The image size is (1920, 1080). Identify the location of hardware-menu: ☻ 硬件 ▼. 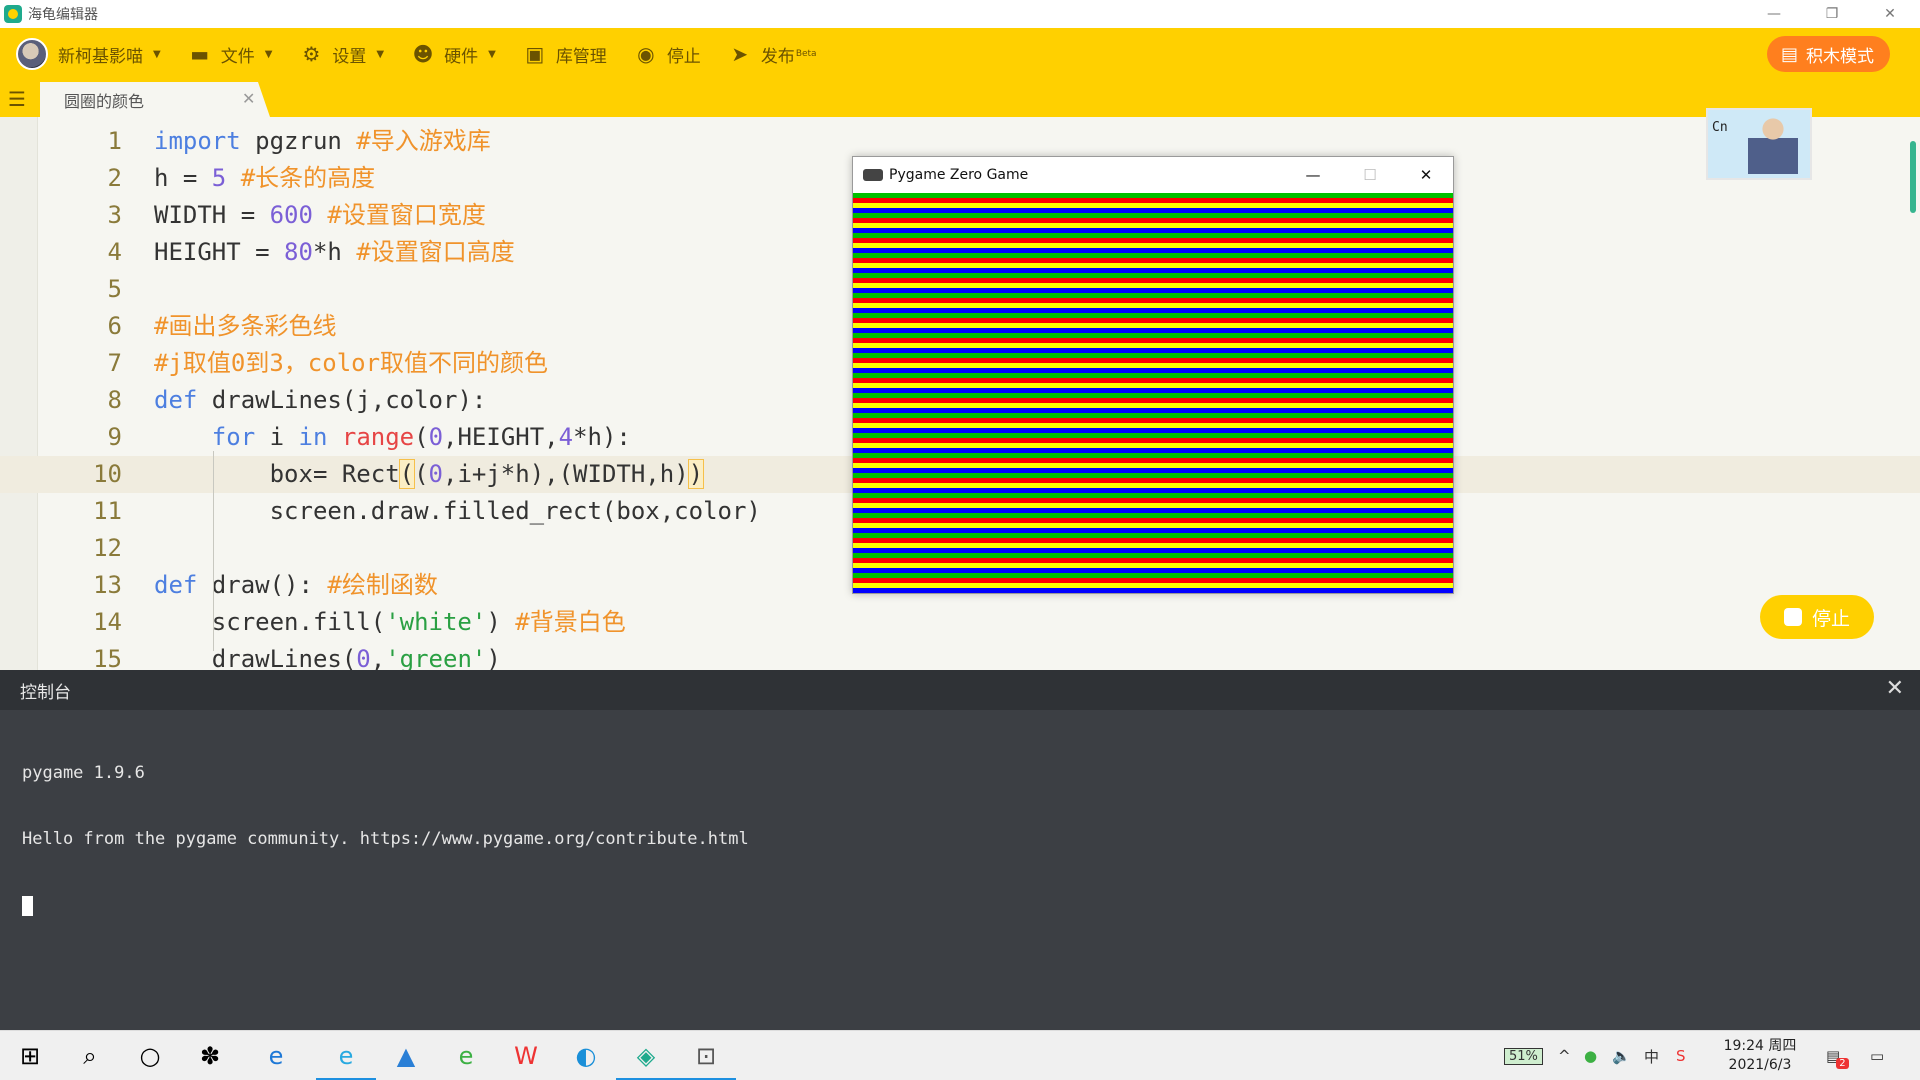
(454, 54).